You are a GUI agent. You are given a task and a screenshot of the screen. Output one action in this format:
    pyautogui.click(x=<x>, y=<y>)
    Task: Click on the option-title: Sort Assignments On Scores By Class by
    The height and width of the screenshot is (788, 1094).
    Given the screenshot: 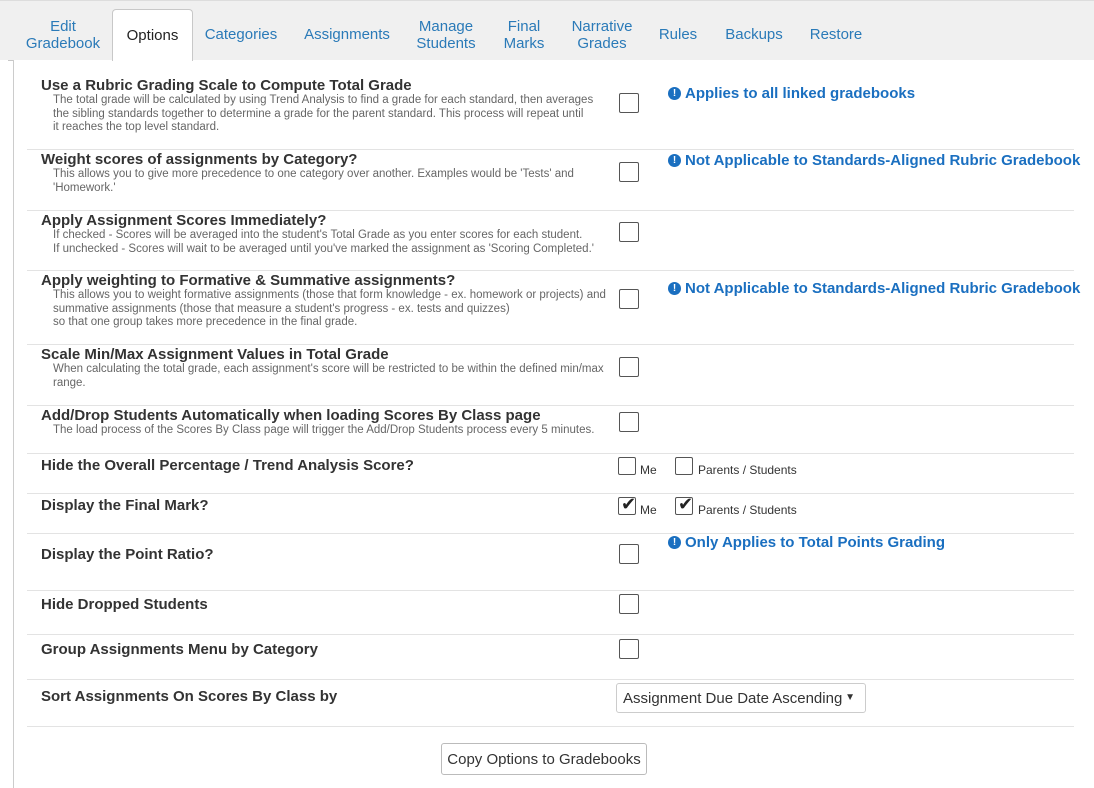 What is the action you would take?
    pyautogui.click(x=189, y=696)
    